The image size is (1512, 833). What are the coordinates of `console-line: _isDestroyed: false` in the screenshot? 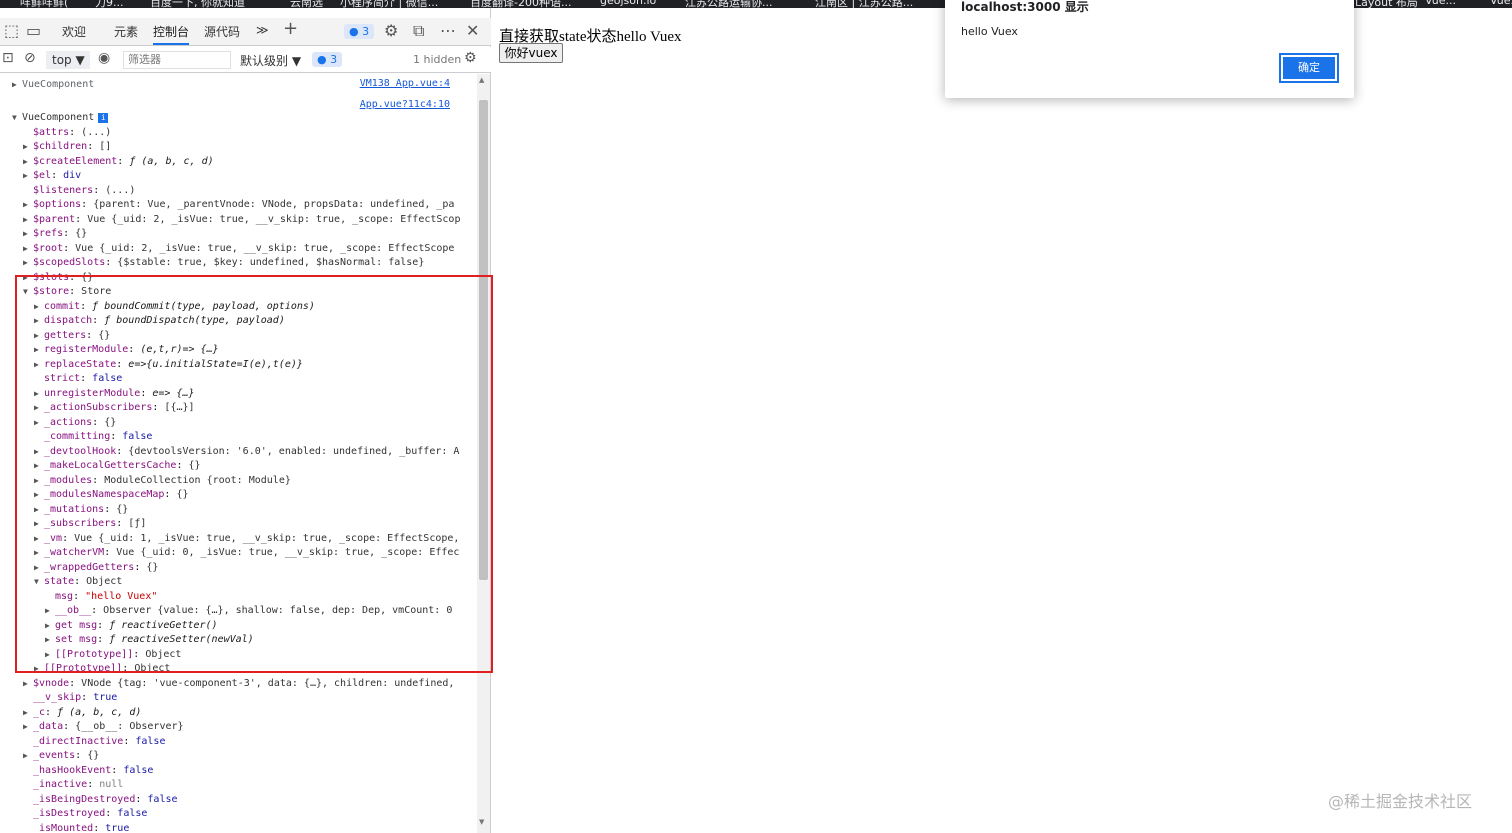 It's located at (90, 813).